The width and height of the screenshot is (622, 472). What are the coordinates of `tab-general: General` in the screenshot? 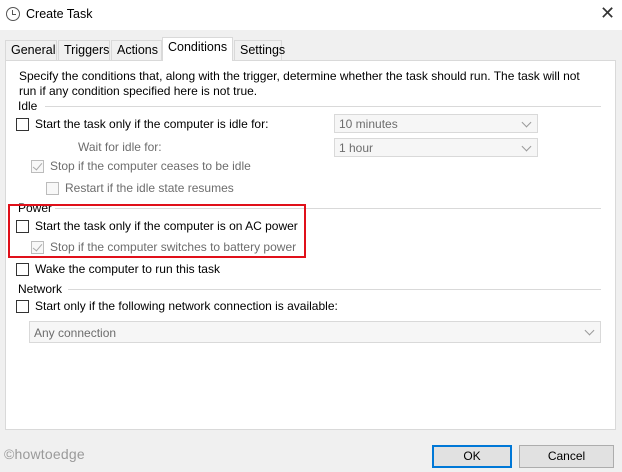 It's located at (31, 50).